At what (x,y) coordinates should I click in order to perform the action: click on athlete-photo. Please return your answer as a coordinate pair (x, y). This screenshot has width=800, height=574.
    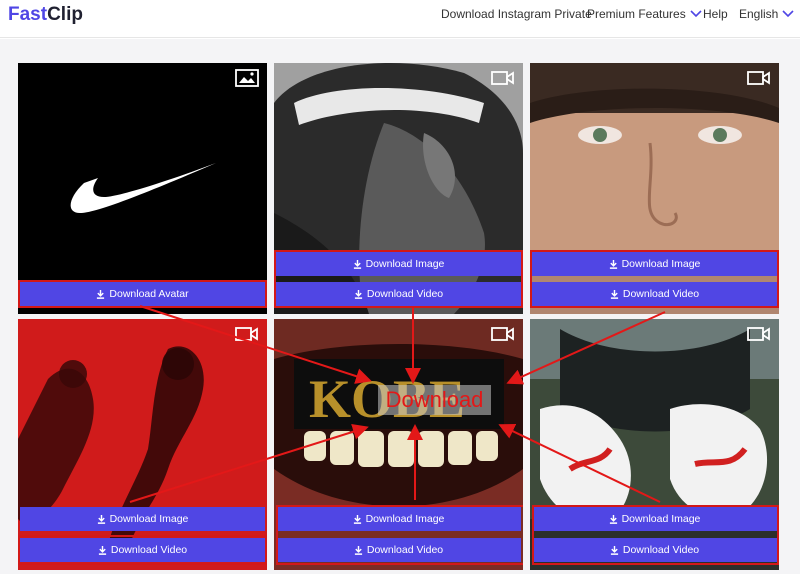
    Looking at the image, I should click on (398, 188).